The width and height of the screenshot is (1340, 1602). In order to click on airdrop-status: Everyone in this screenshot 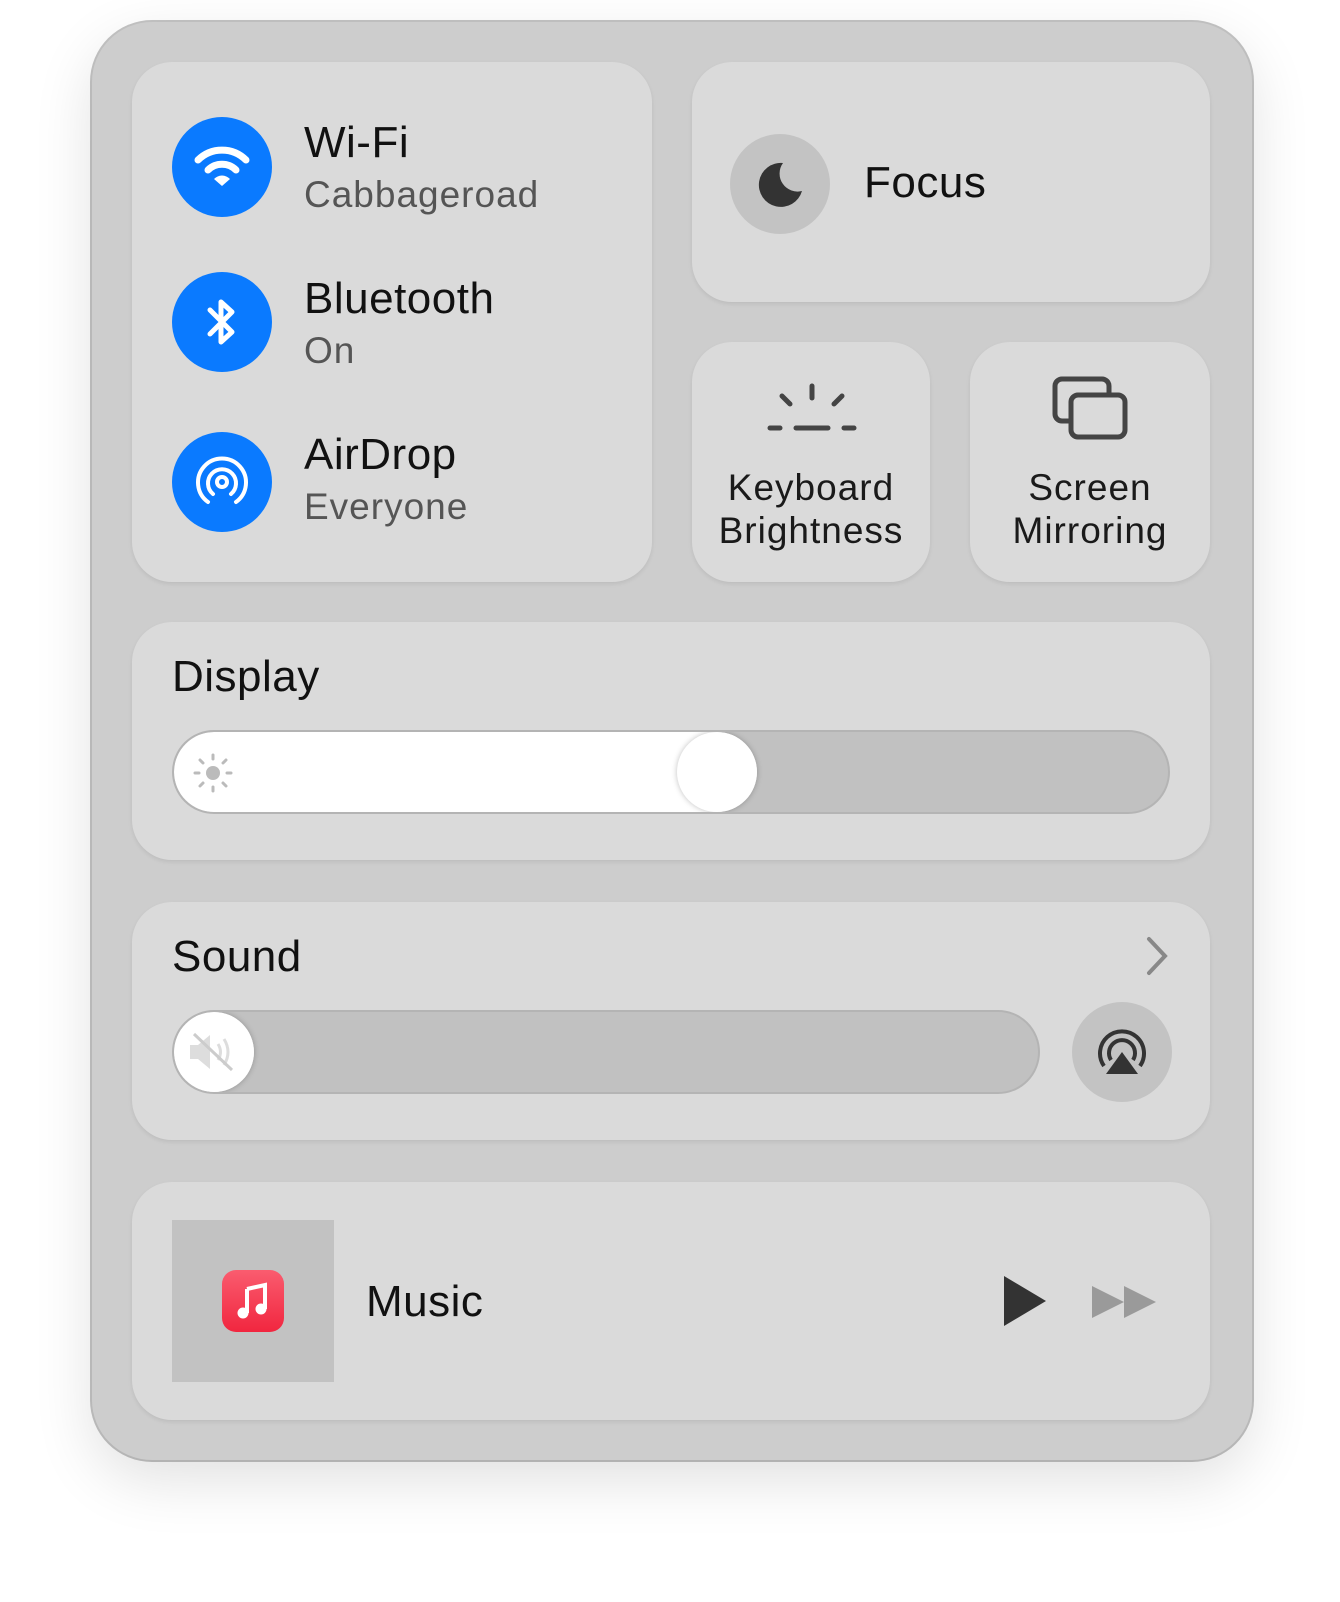, I will do `click(386, 506)`.